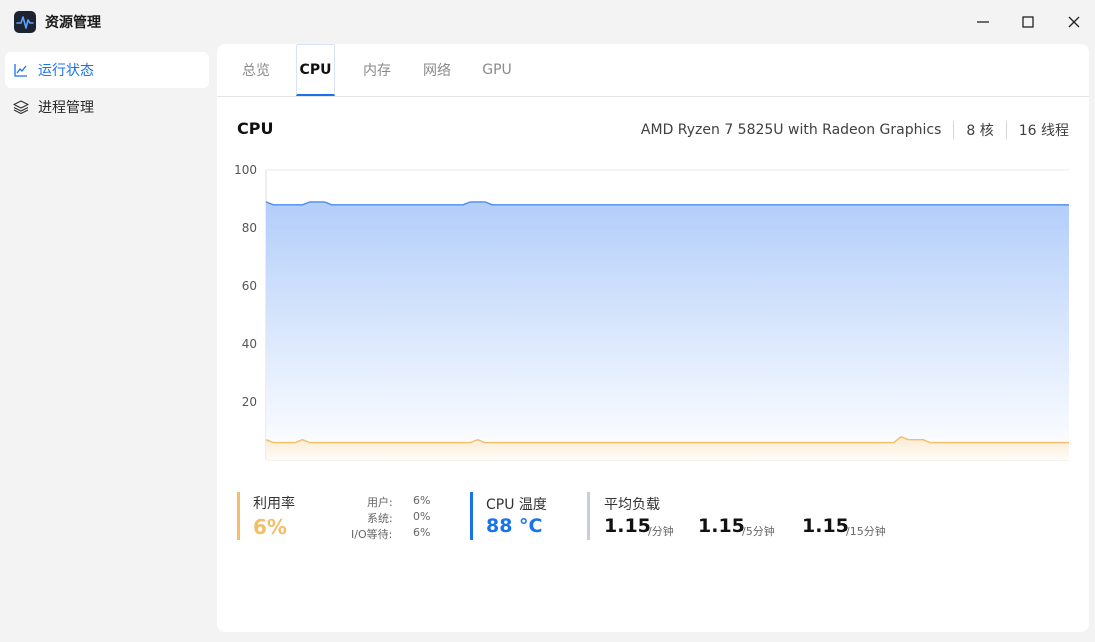 This screenshot has height=642, width=1095. What do you see at coordinates (866, 531) in the screenshot?
I see `load-15min-unit: /15分钟` at bounding box center [866, 531].